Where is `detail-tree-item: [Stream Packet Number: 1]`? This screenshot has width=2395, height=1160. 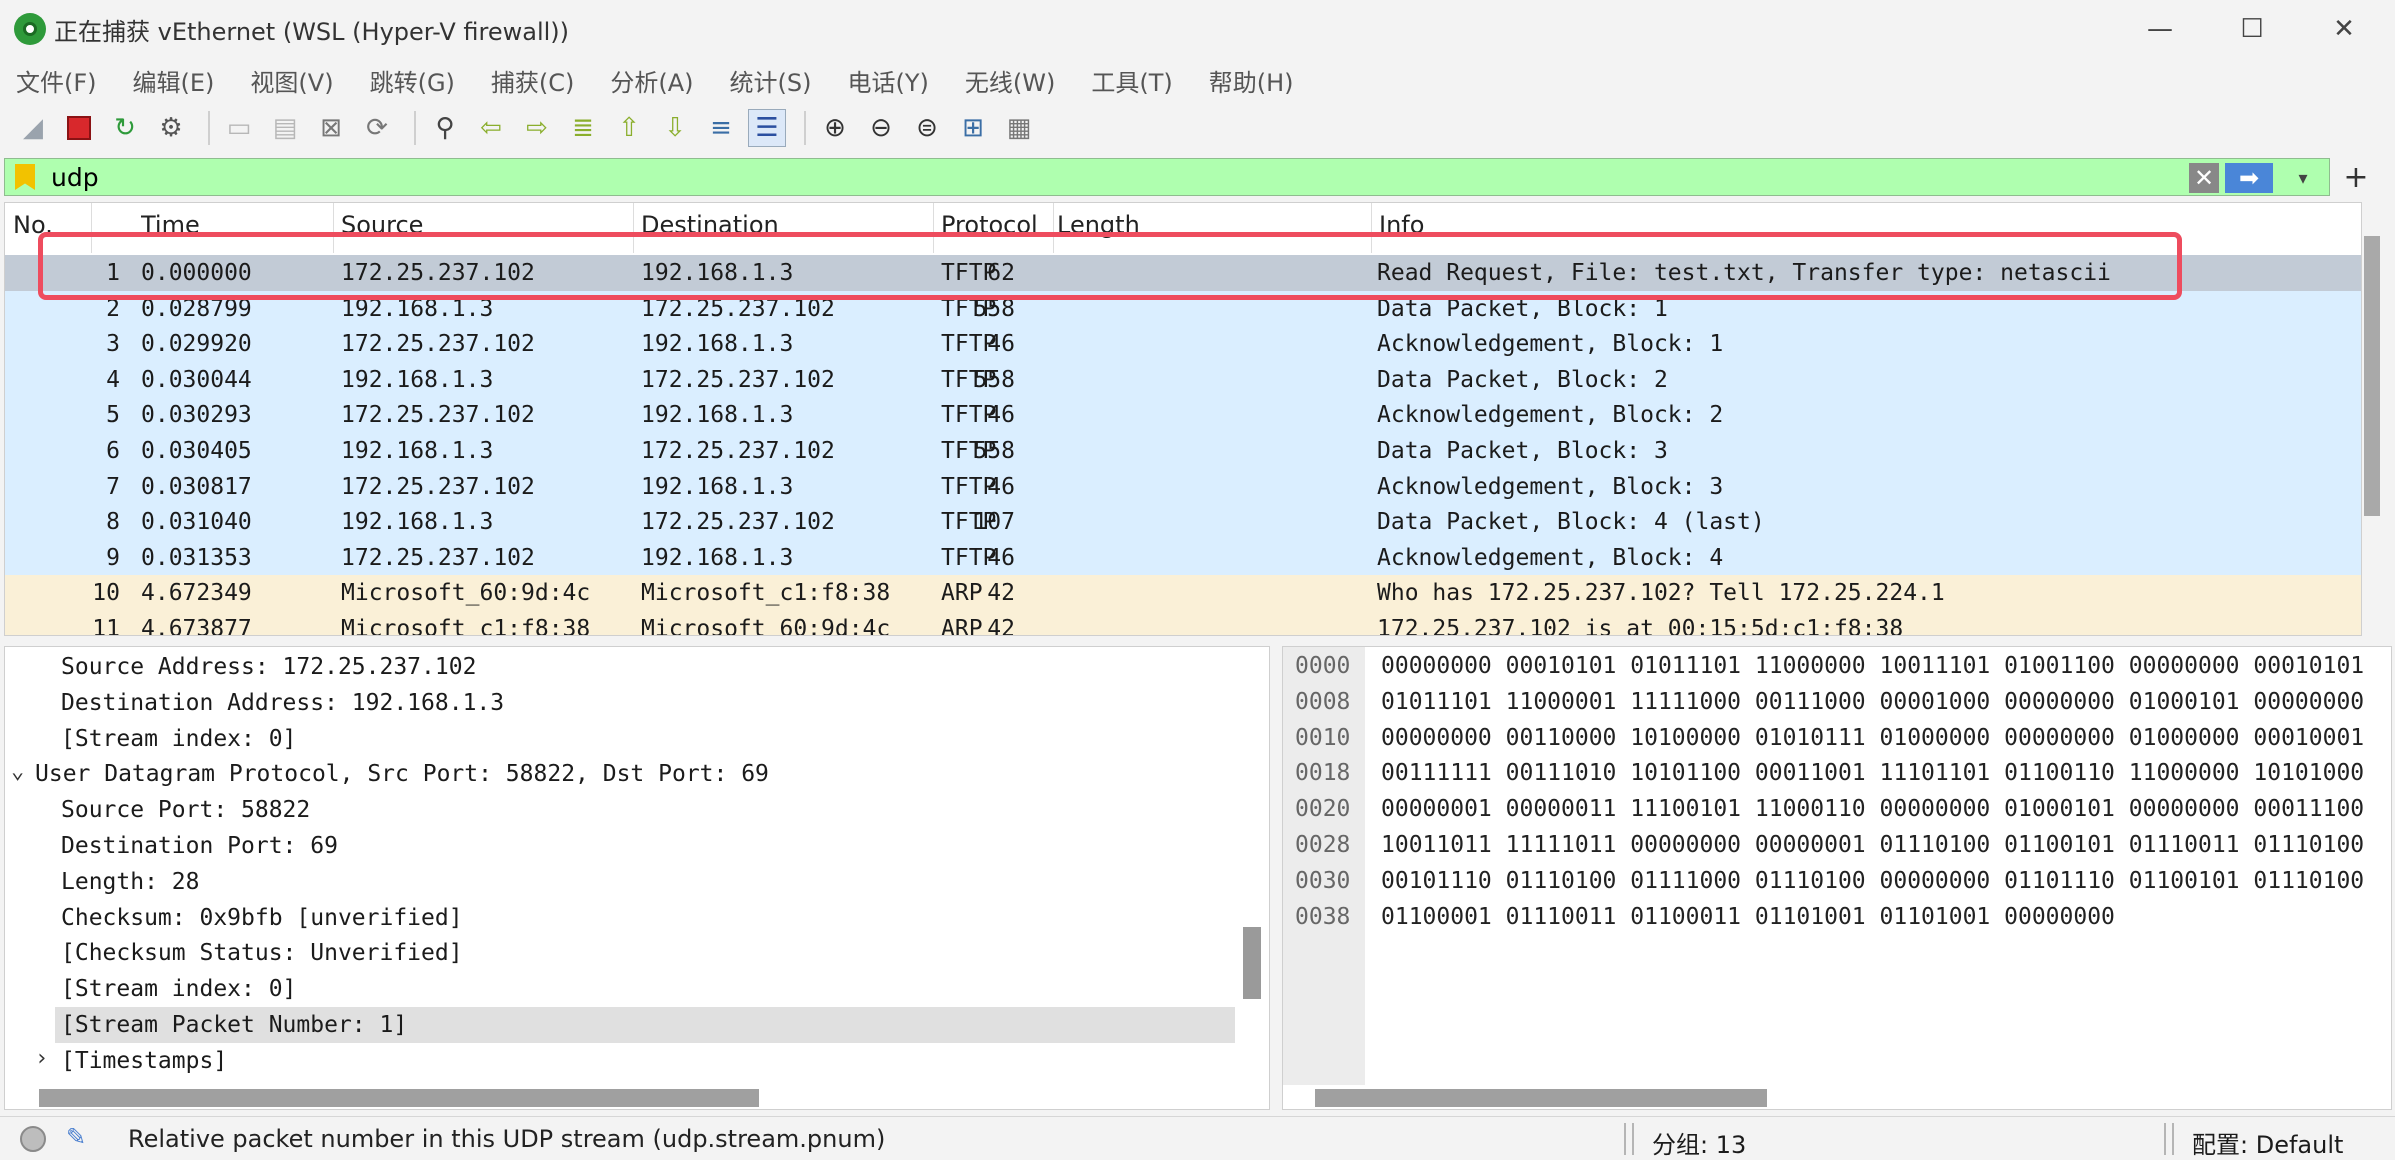
detail-tree-item: [Stream Packet Number: 1] is located at coordinates (645, 1025).